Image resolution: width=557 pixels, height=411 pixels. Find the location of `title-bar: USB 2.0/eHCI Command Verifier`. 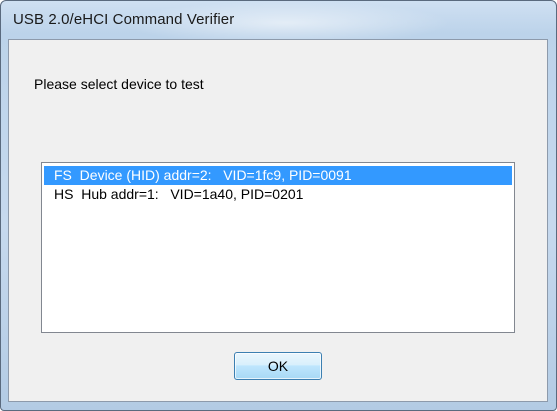

title-bar: USB 2.0/eHCI Command Verifier is located at coordinates (278, 20).